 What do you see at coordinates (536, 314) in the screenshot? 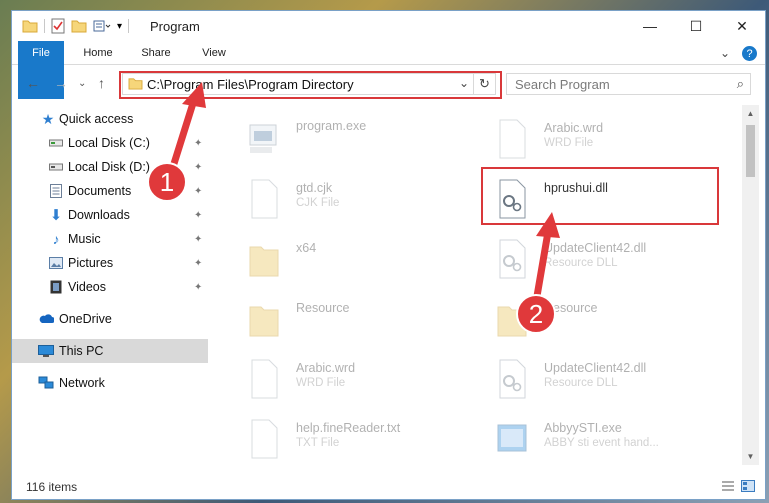
I see `step-2-badge: 2` at bounding box center [536, 314].